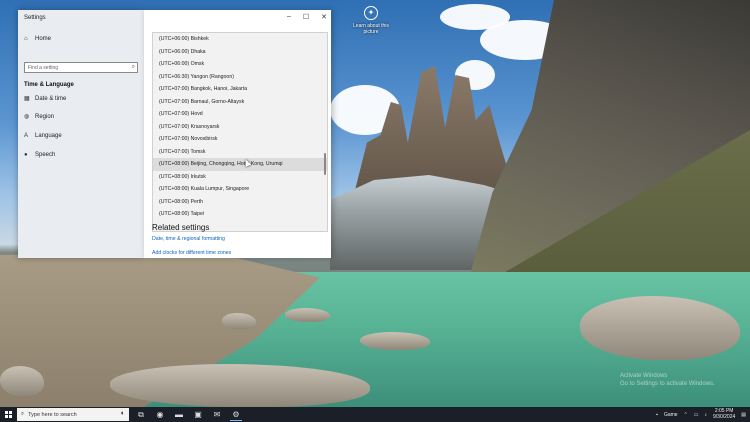  Describe the element at coordinates (181, 227) in the screenshot. I see `related-settings-heading: Related settings` at that location.